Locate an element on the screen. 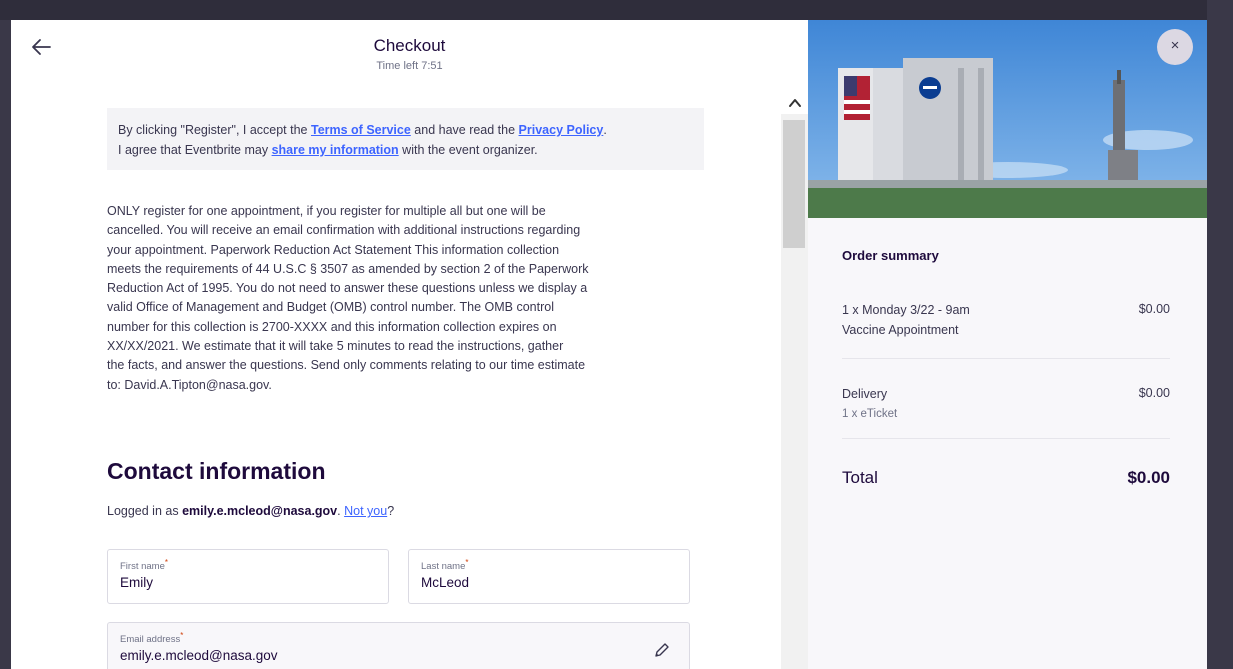 This screenshot has width=1233, height=669. email-label: Email address* is located at coordinates (152, 638).